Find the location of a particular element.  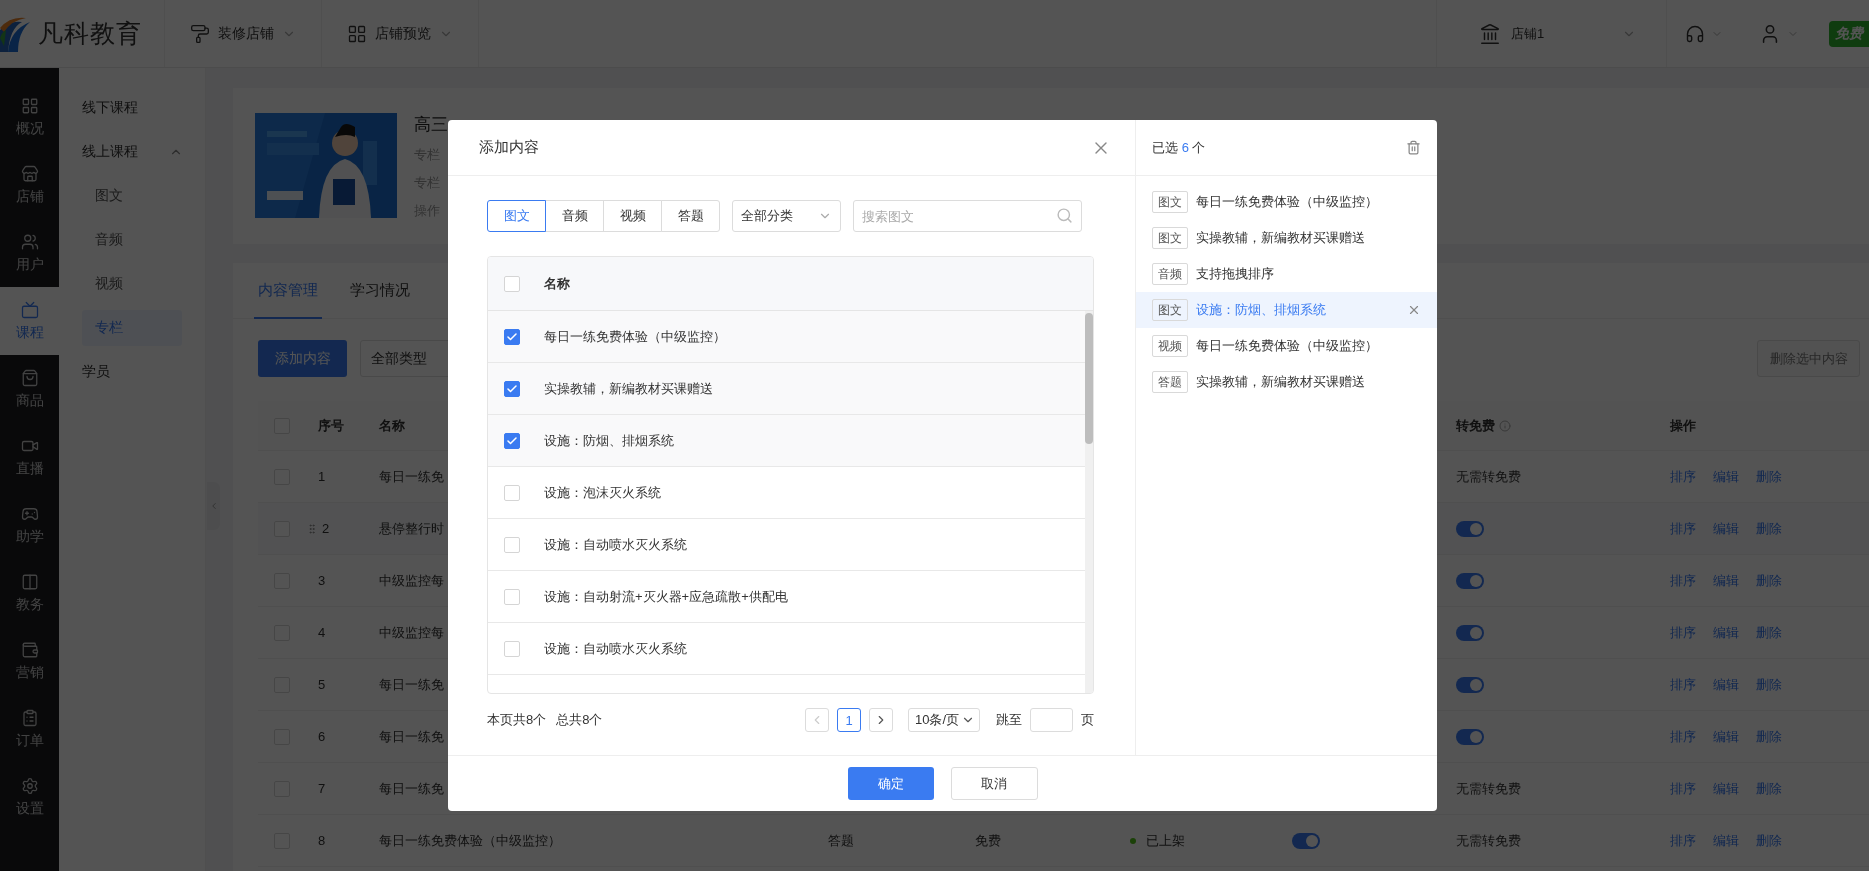

confirm-button: 确定 is located at coordinates (890, 783).